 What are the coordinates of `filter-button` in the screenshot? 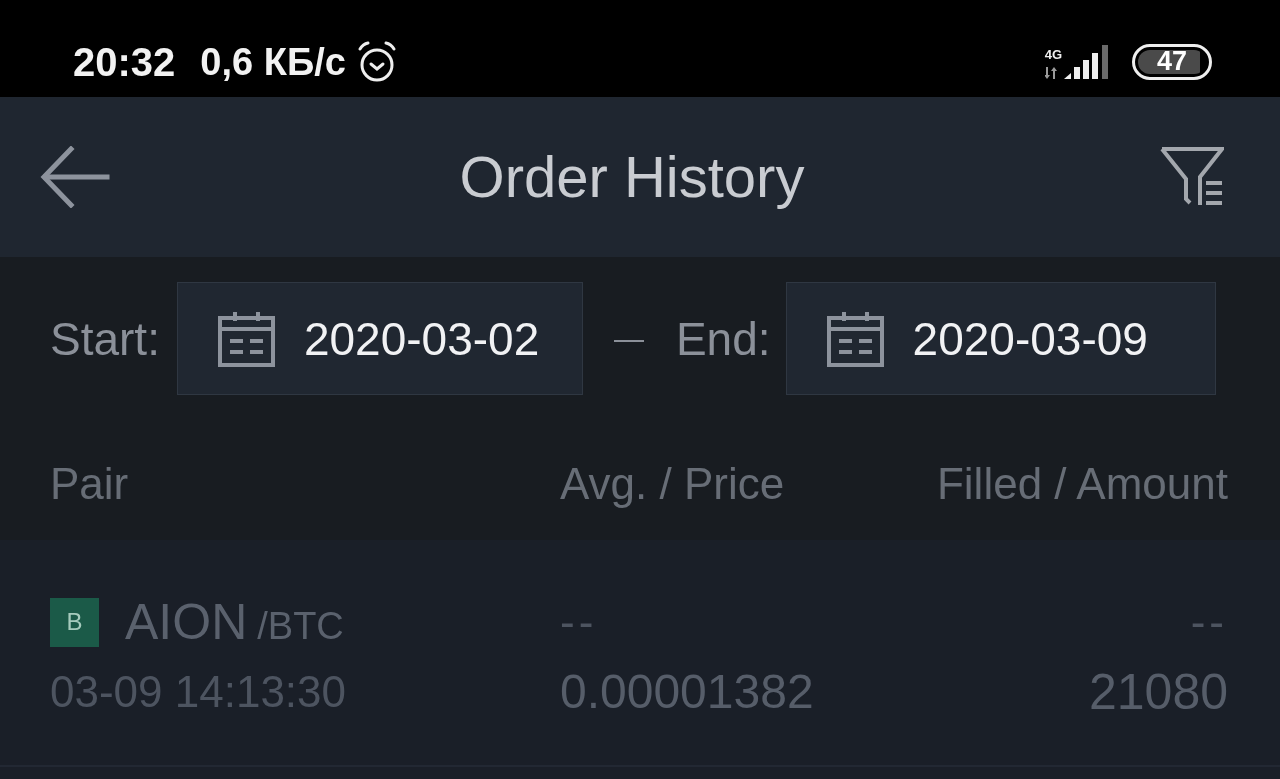 It's located at (1192, 177).